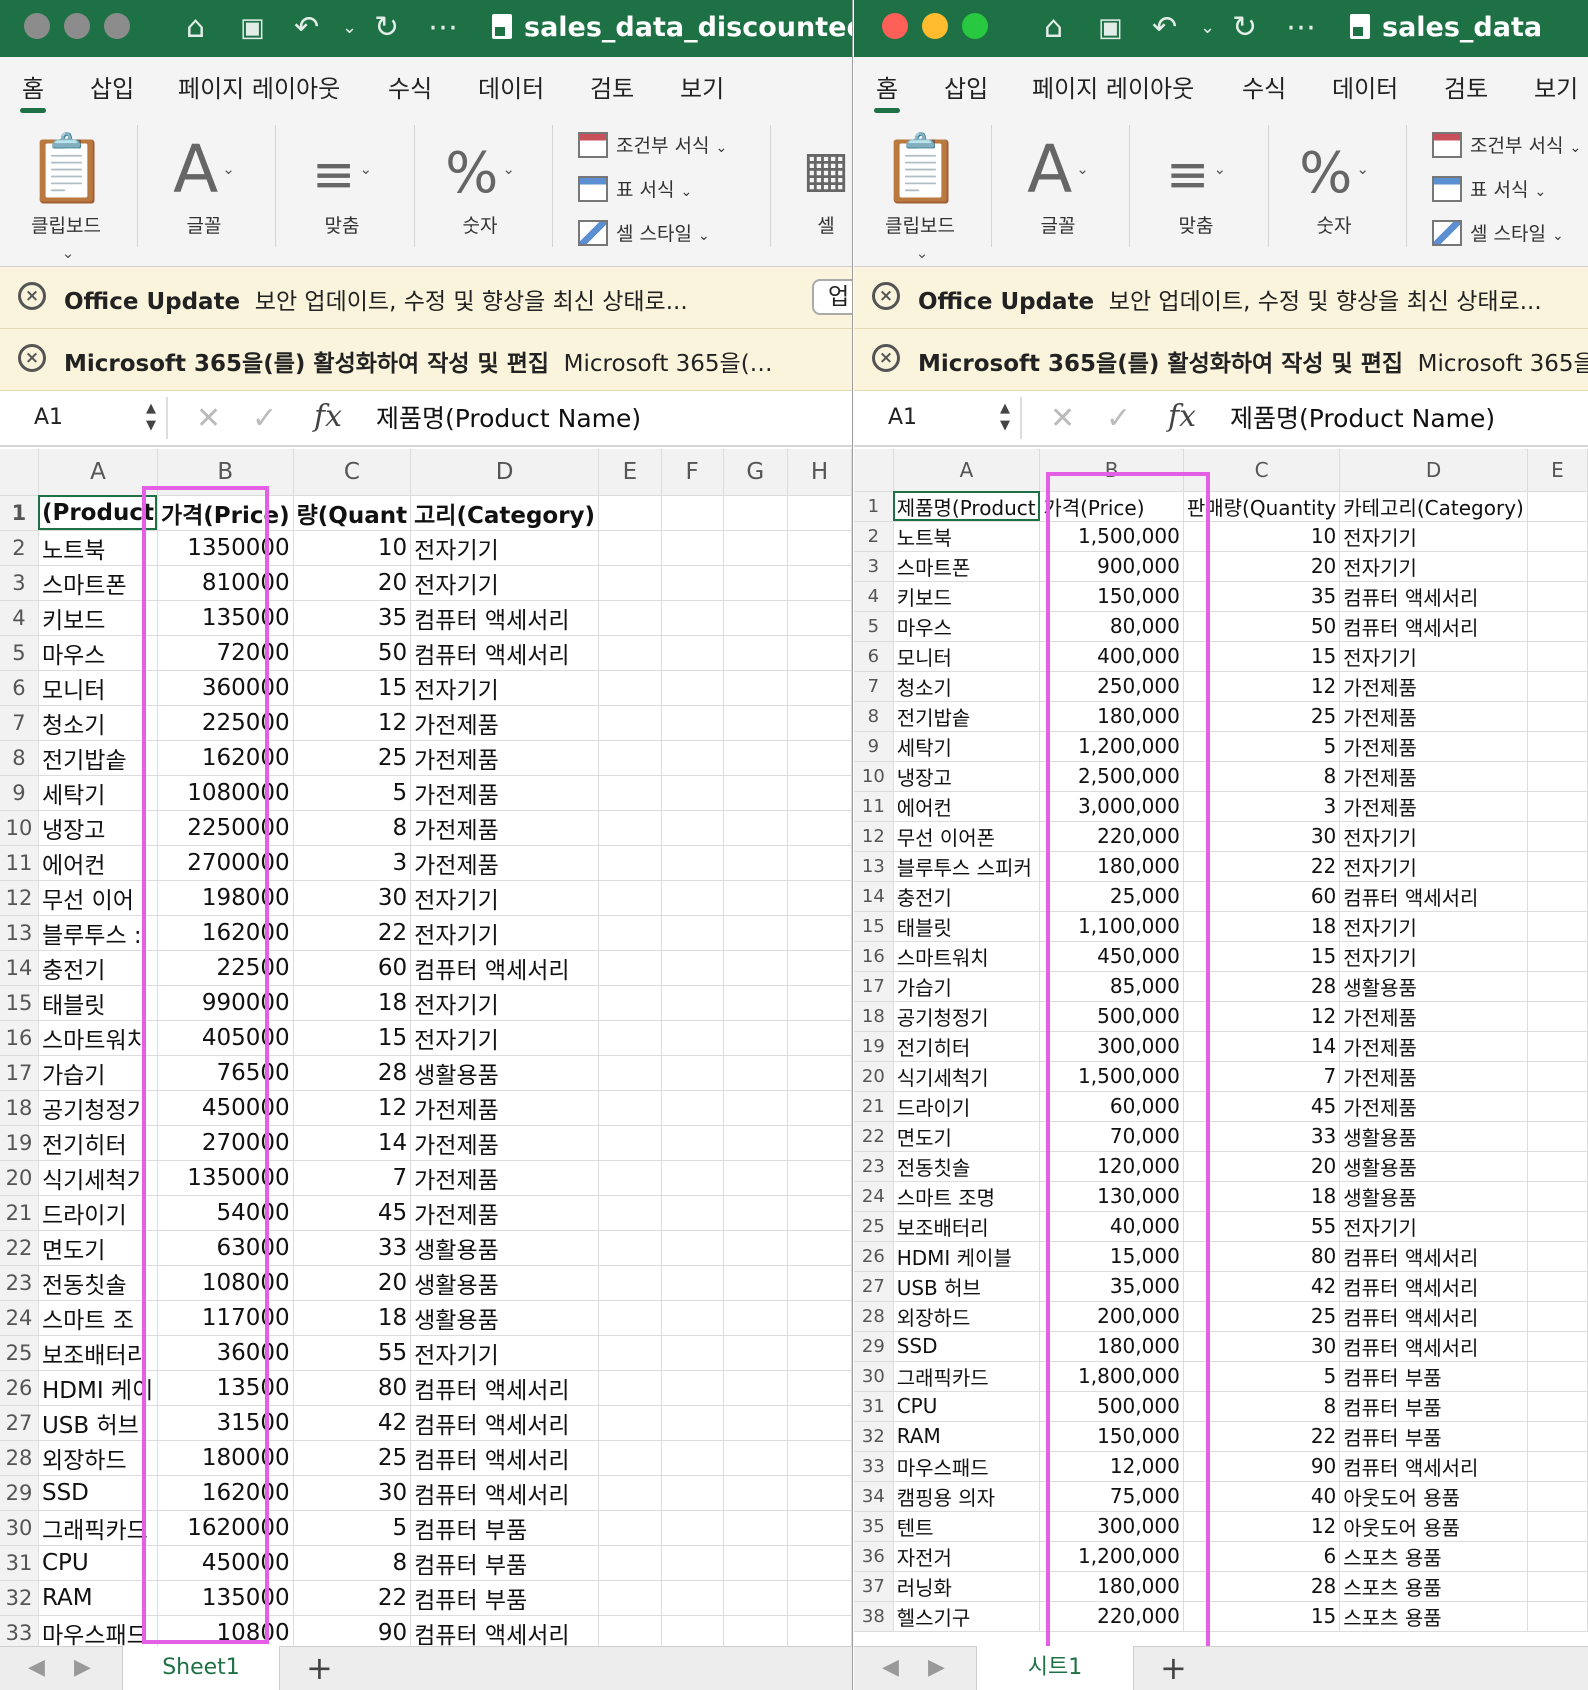 Image resolution: width=1588 pixels, height=1690 pixels. I want to click on clipboard-group: 📋⌄ 클립보드, so click(921, 194).